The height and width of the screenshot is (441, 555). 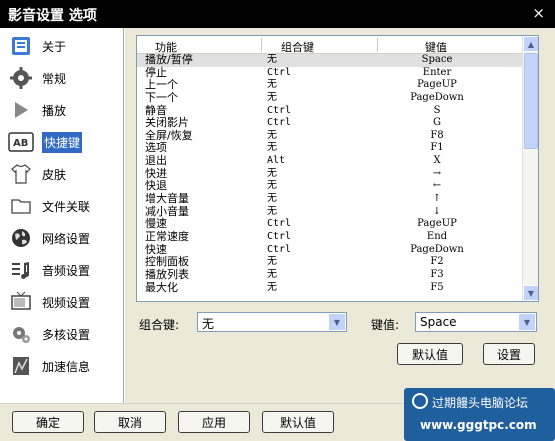 I want to click on defaults-button: 默认值, so click(x=298, y=422).